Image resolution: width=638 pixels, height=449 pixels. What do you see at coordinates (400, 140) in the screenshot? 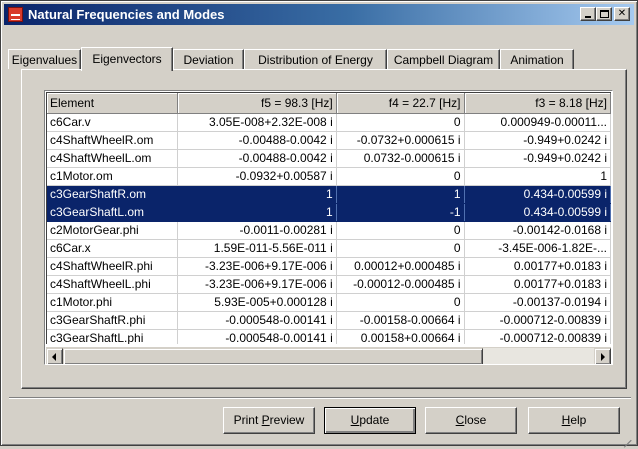
I see `mode-value-cell: -0.0732+0.000615 i` at bounding box center [400, 140].